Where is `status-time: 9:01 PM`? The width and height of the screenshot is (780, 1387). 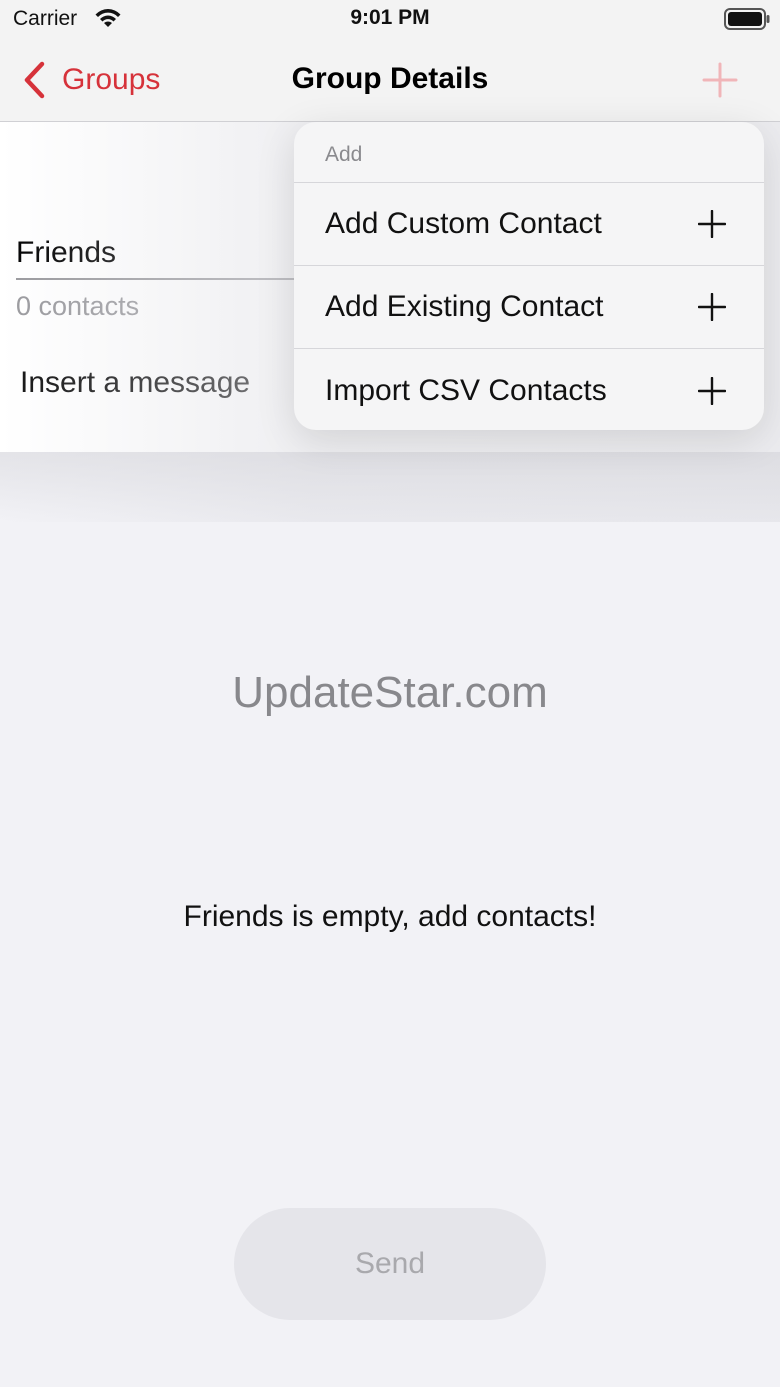 status-time: 9:01 PM is located at coordinates (390, 17).